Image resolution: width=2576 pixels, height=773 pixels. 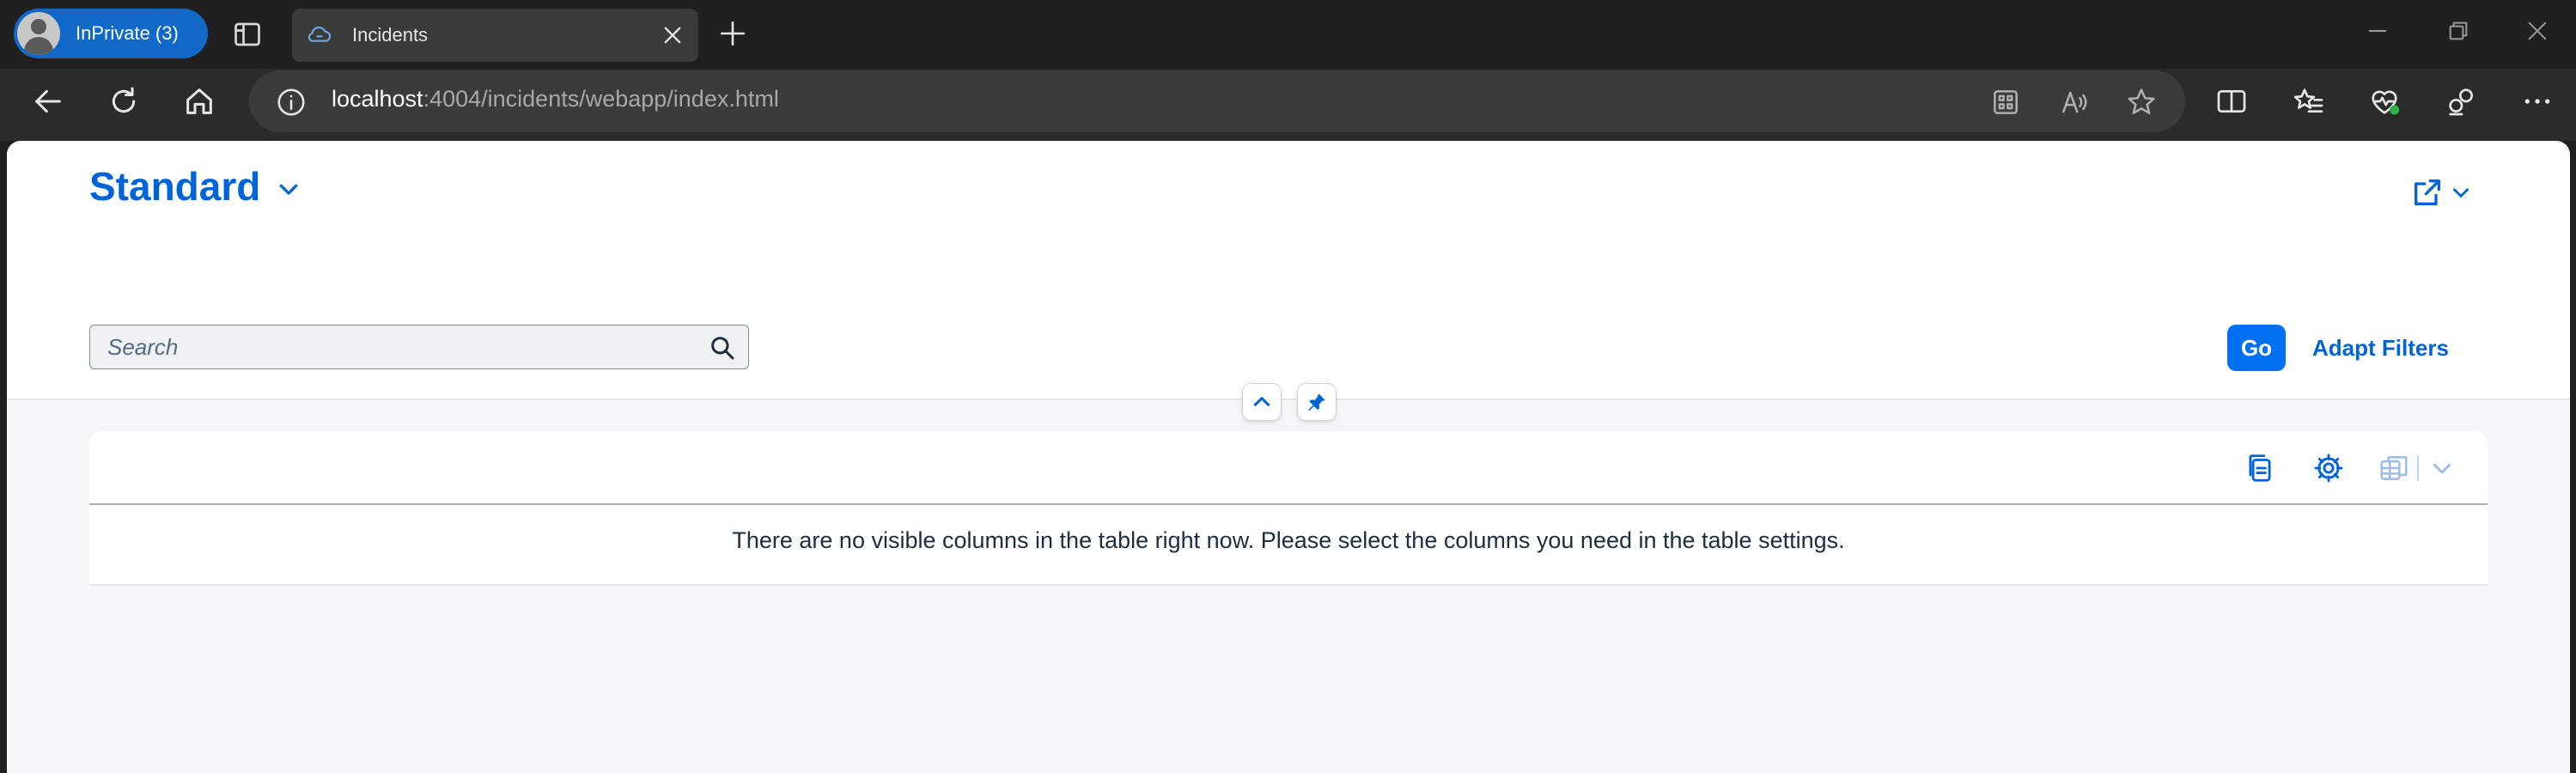 What do you see at coordinates (2427, 192) in the screenshot?
I see `share-icon` at bounding box center [2427, 192].